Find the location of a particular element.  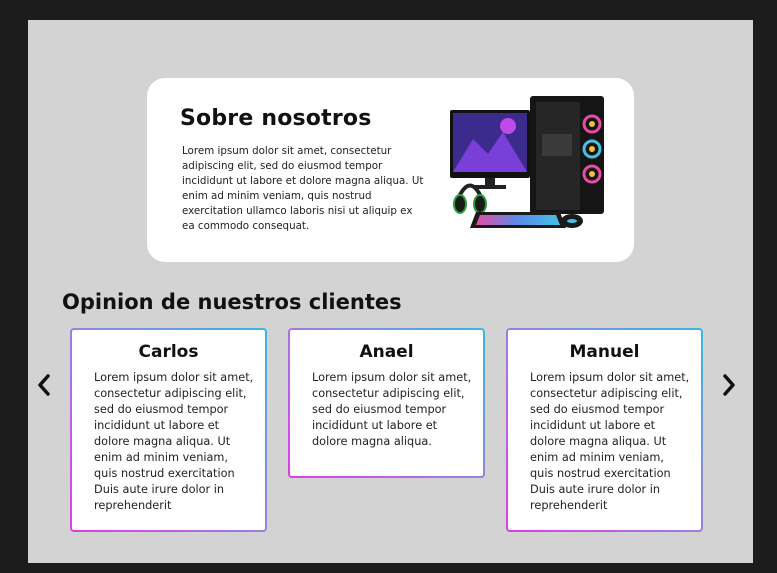

carousel-next-button is located at coordinates (729, 385).